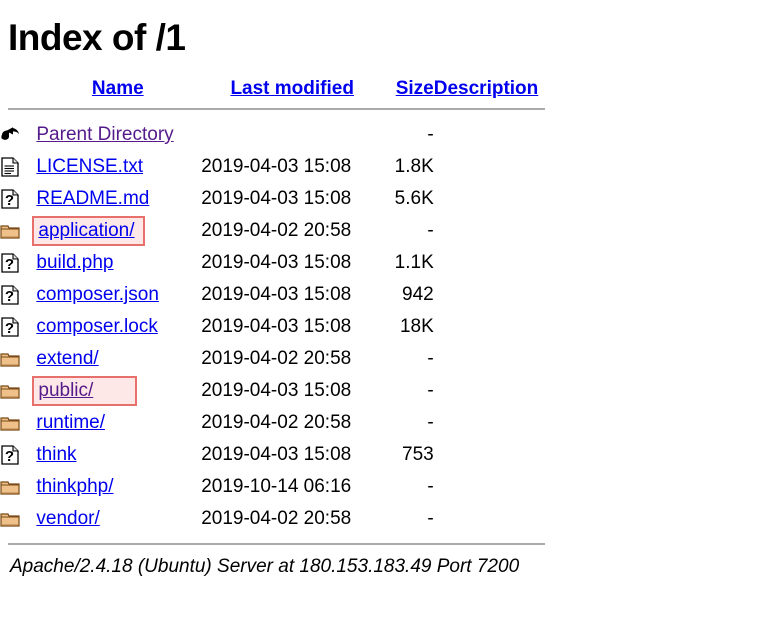 Image resolution: width=784 pixels, height=641 pixels. I want to click on entry-link: composer.json, so click(97, 294).